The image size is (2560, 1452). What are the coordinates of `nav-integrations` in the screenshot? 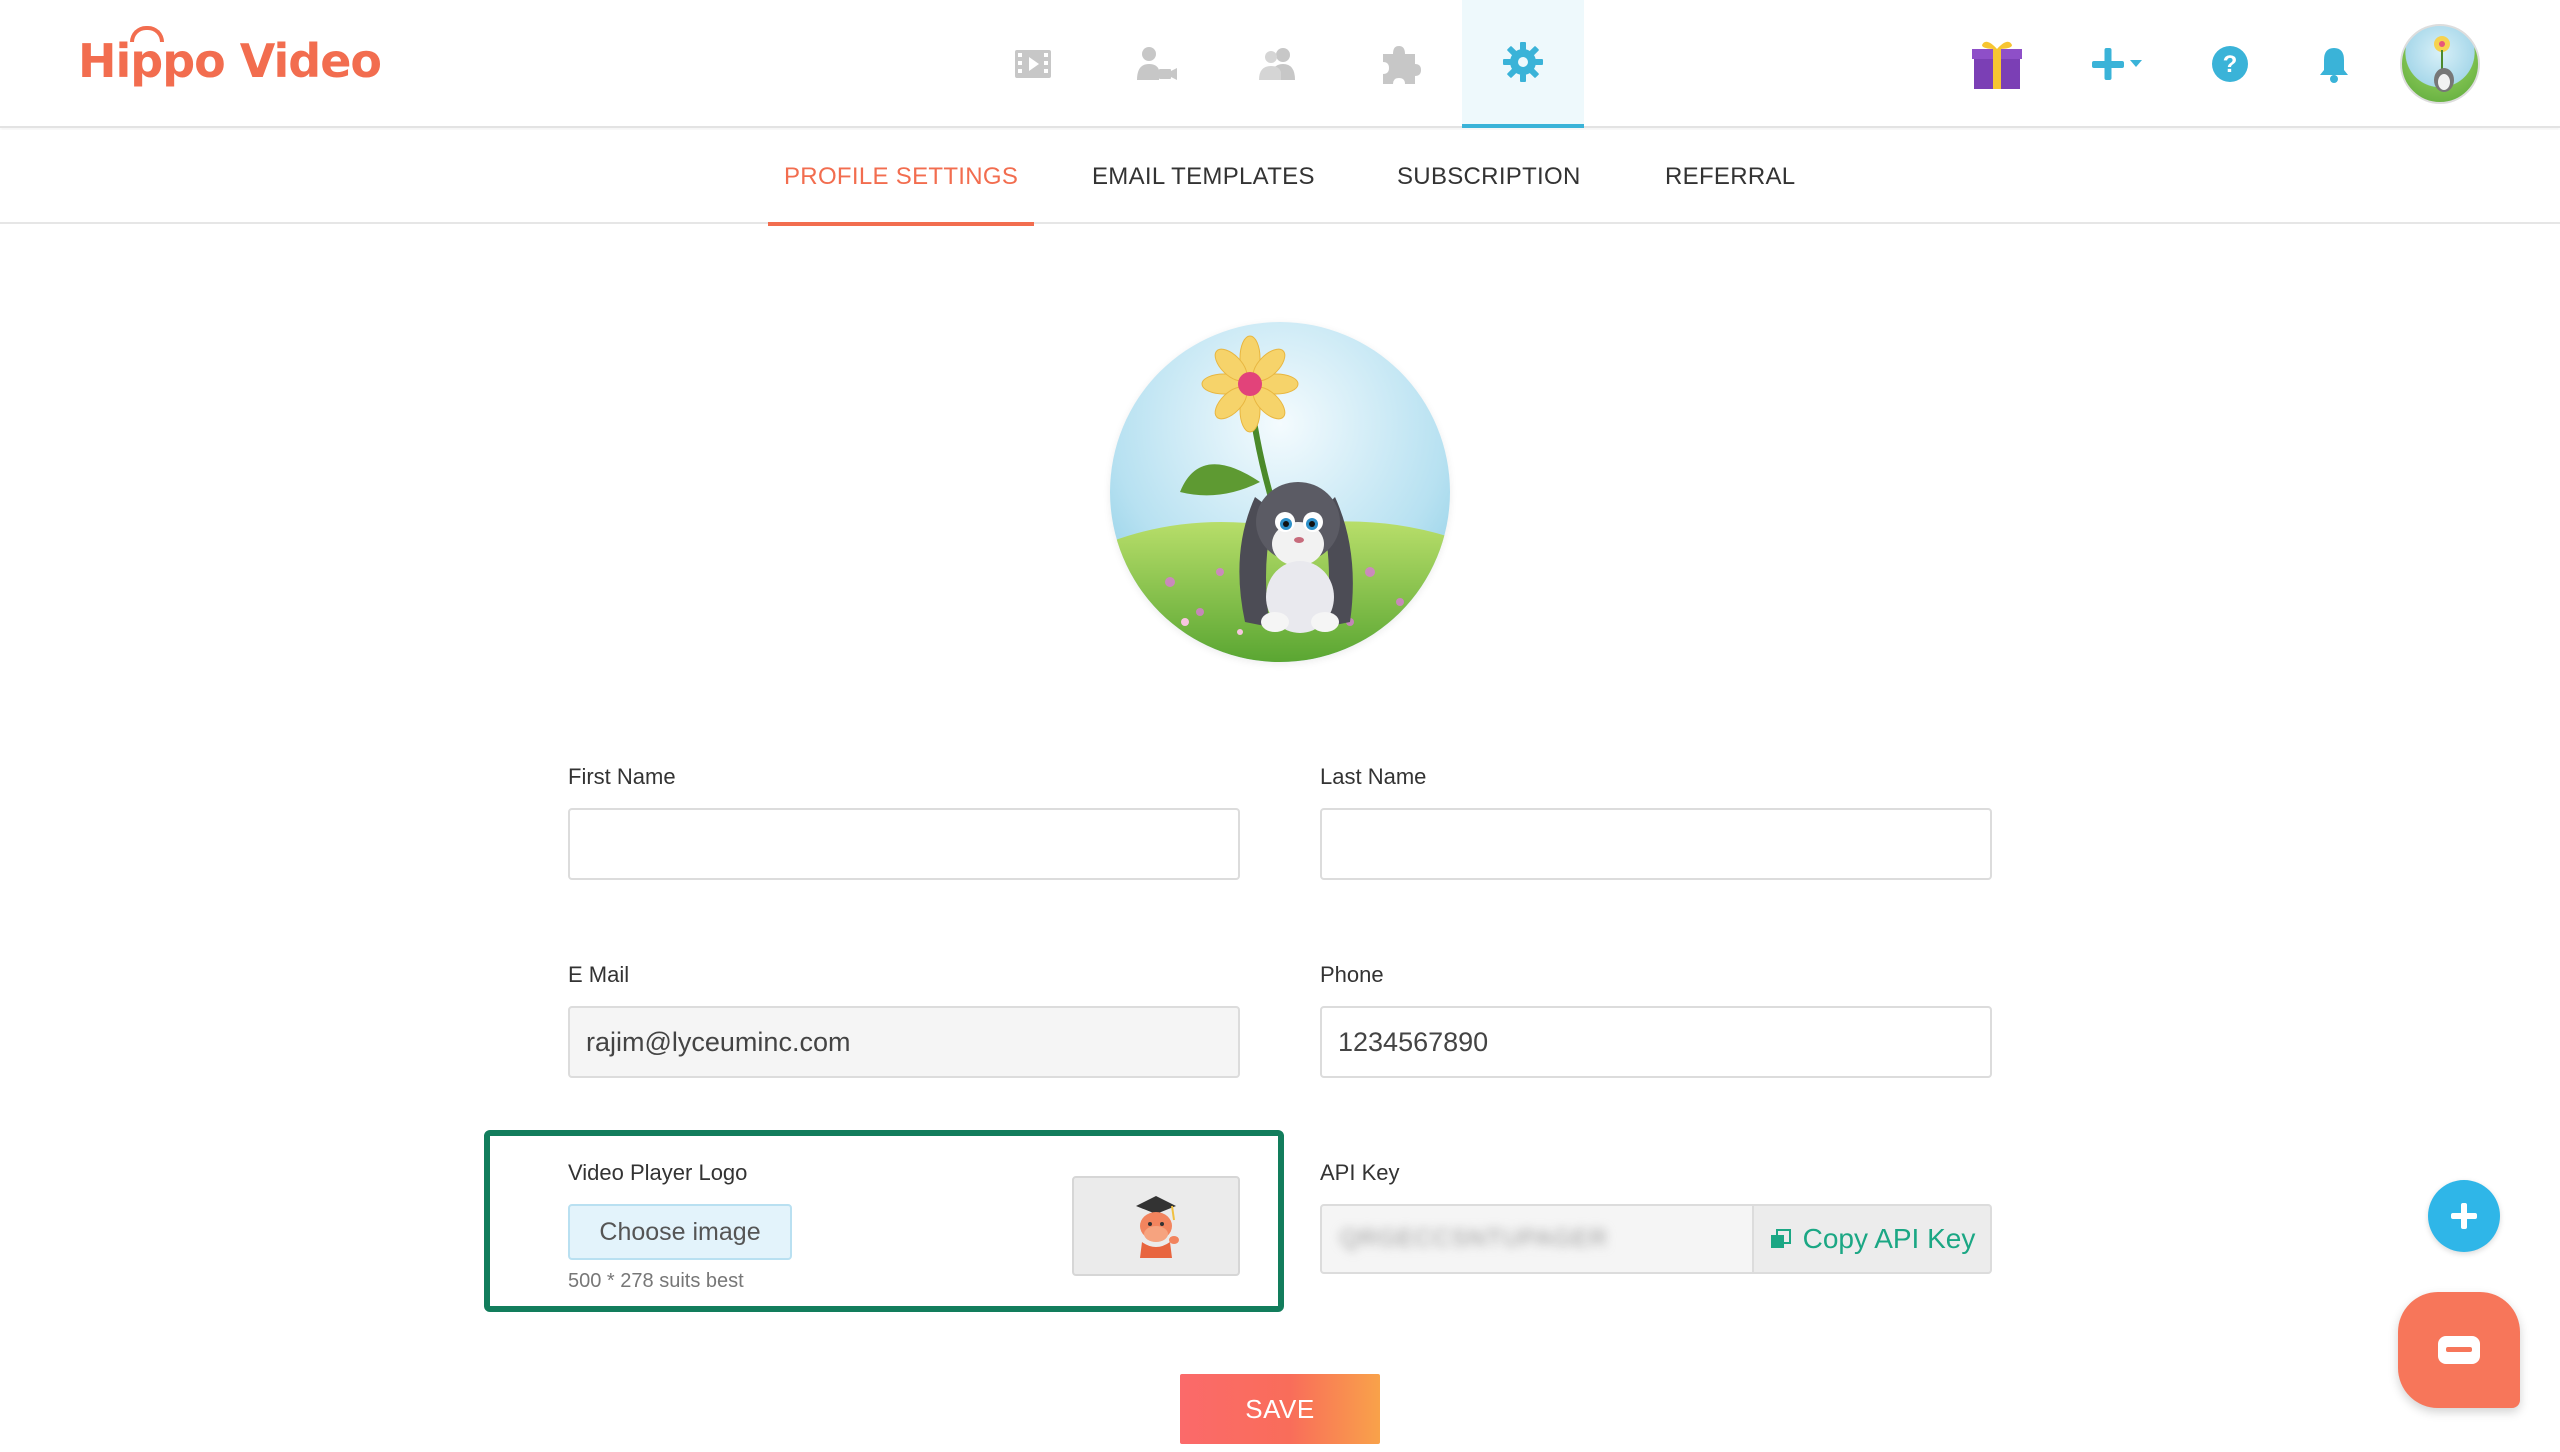 It's located at (1399, 64).